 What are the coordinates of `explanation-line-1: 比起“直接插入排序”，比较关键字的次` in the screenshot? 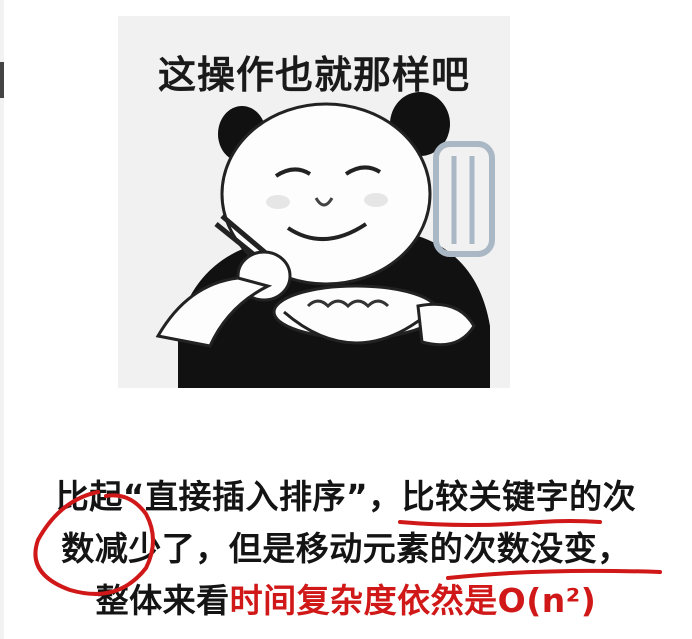 It's located at (346, 496).